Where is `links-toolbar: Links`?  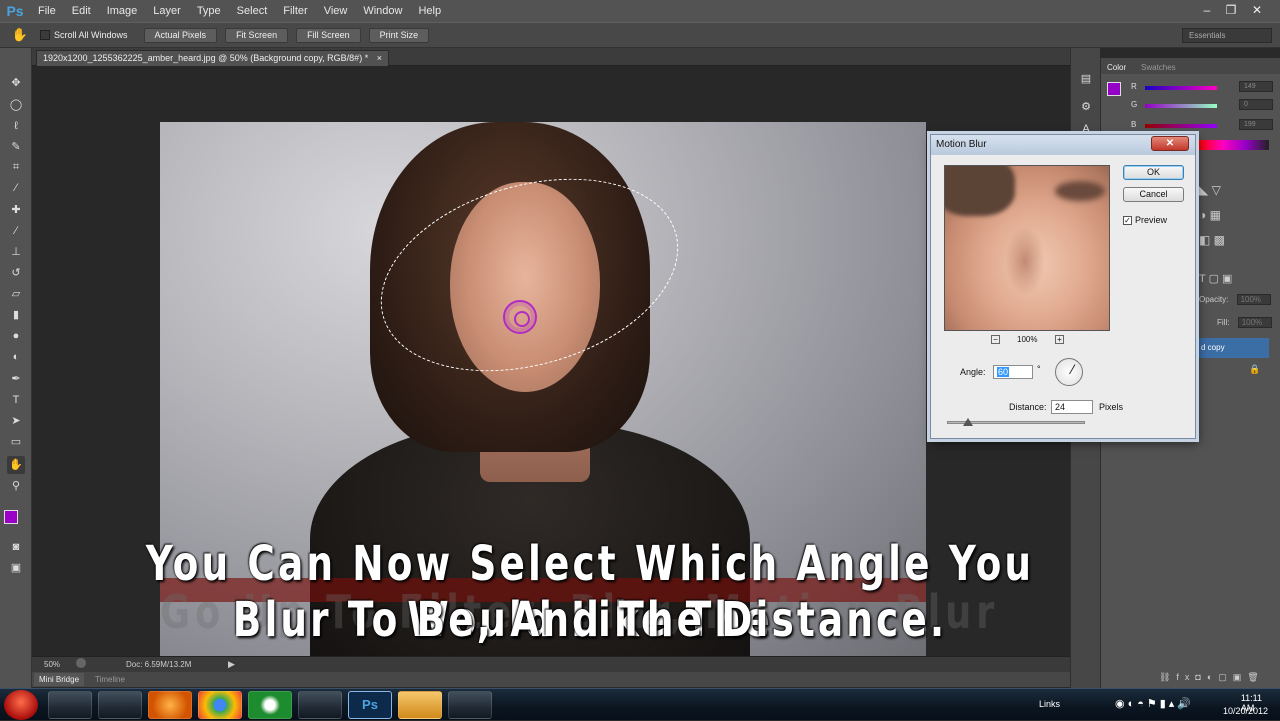 links-toolbar: Links is located at coordinates (1049, 704).